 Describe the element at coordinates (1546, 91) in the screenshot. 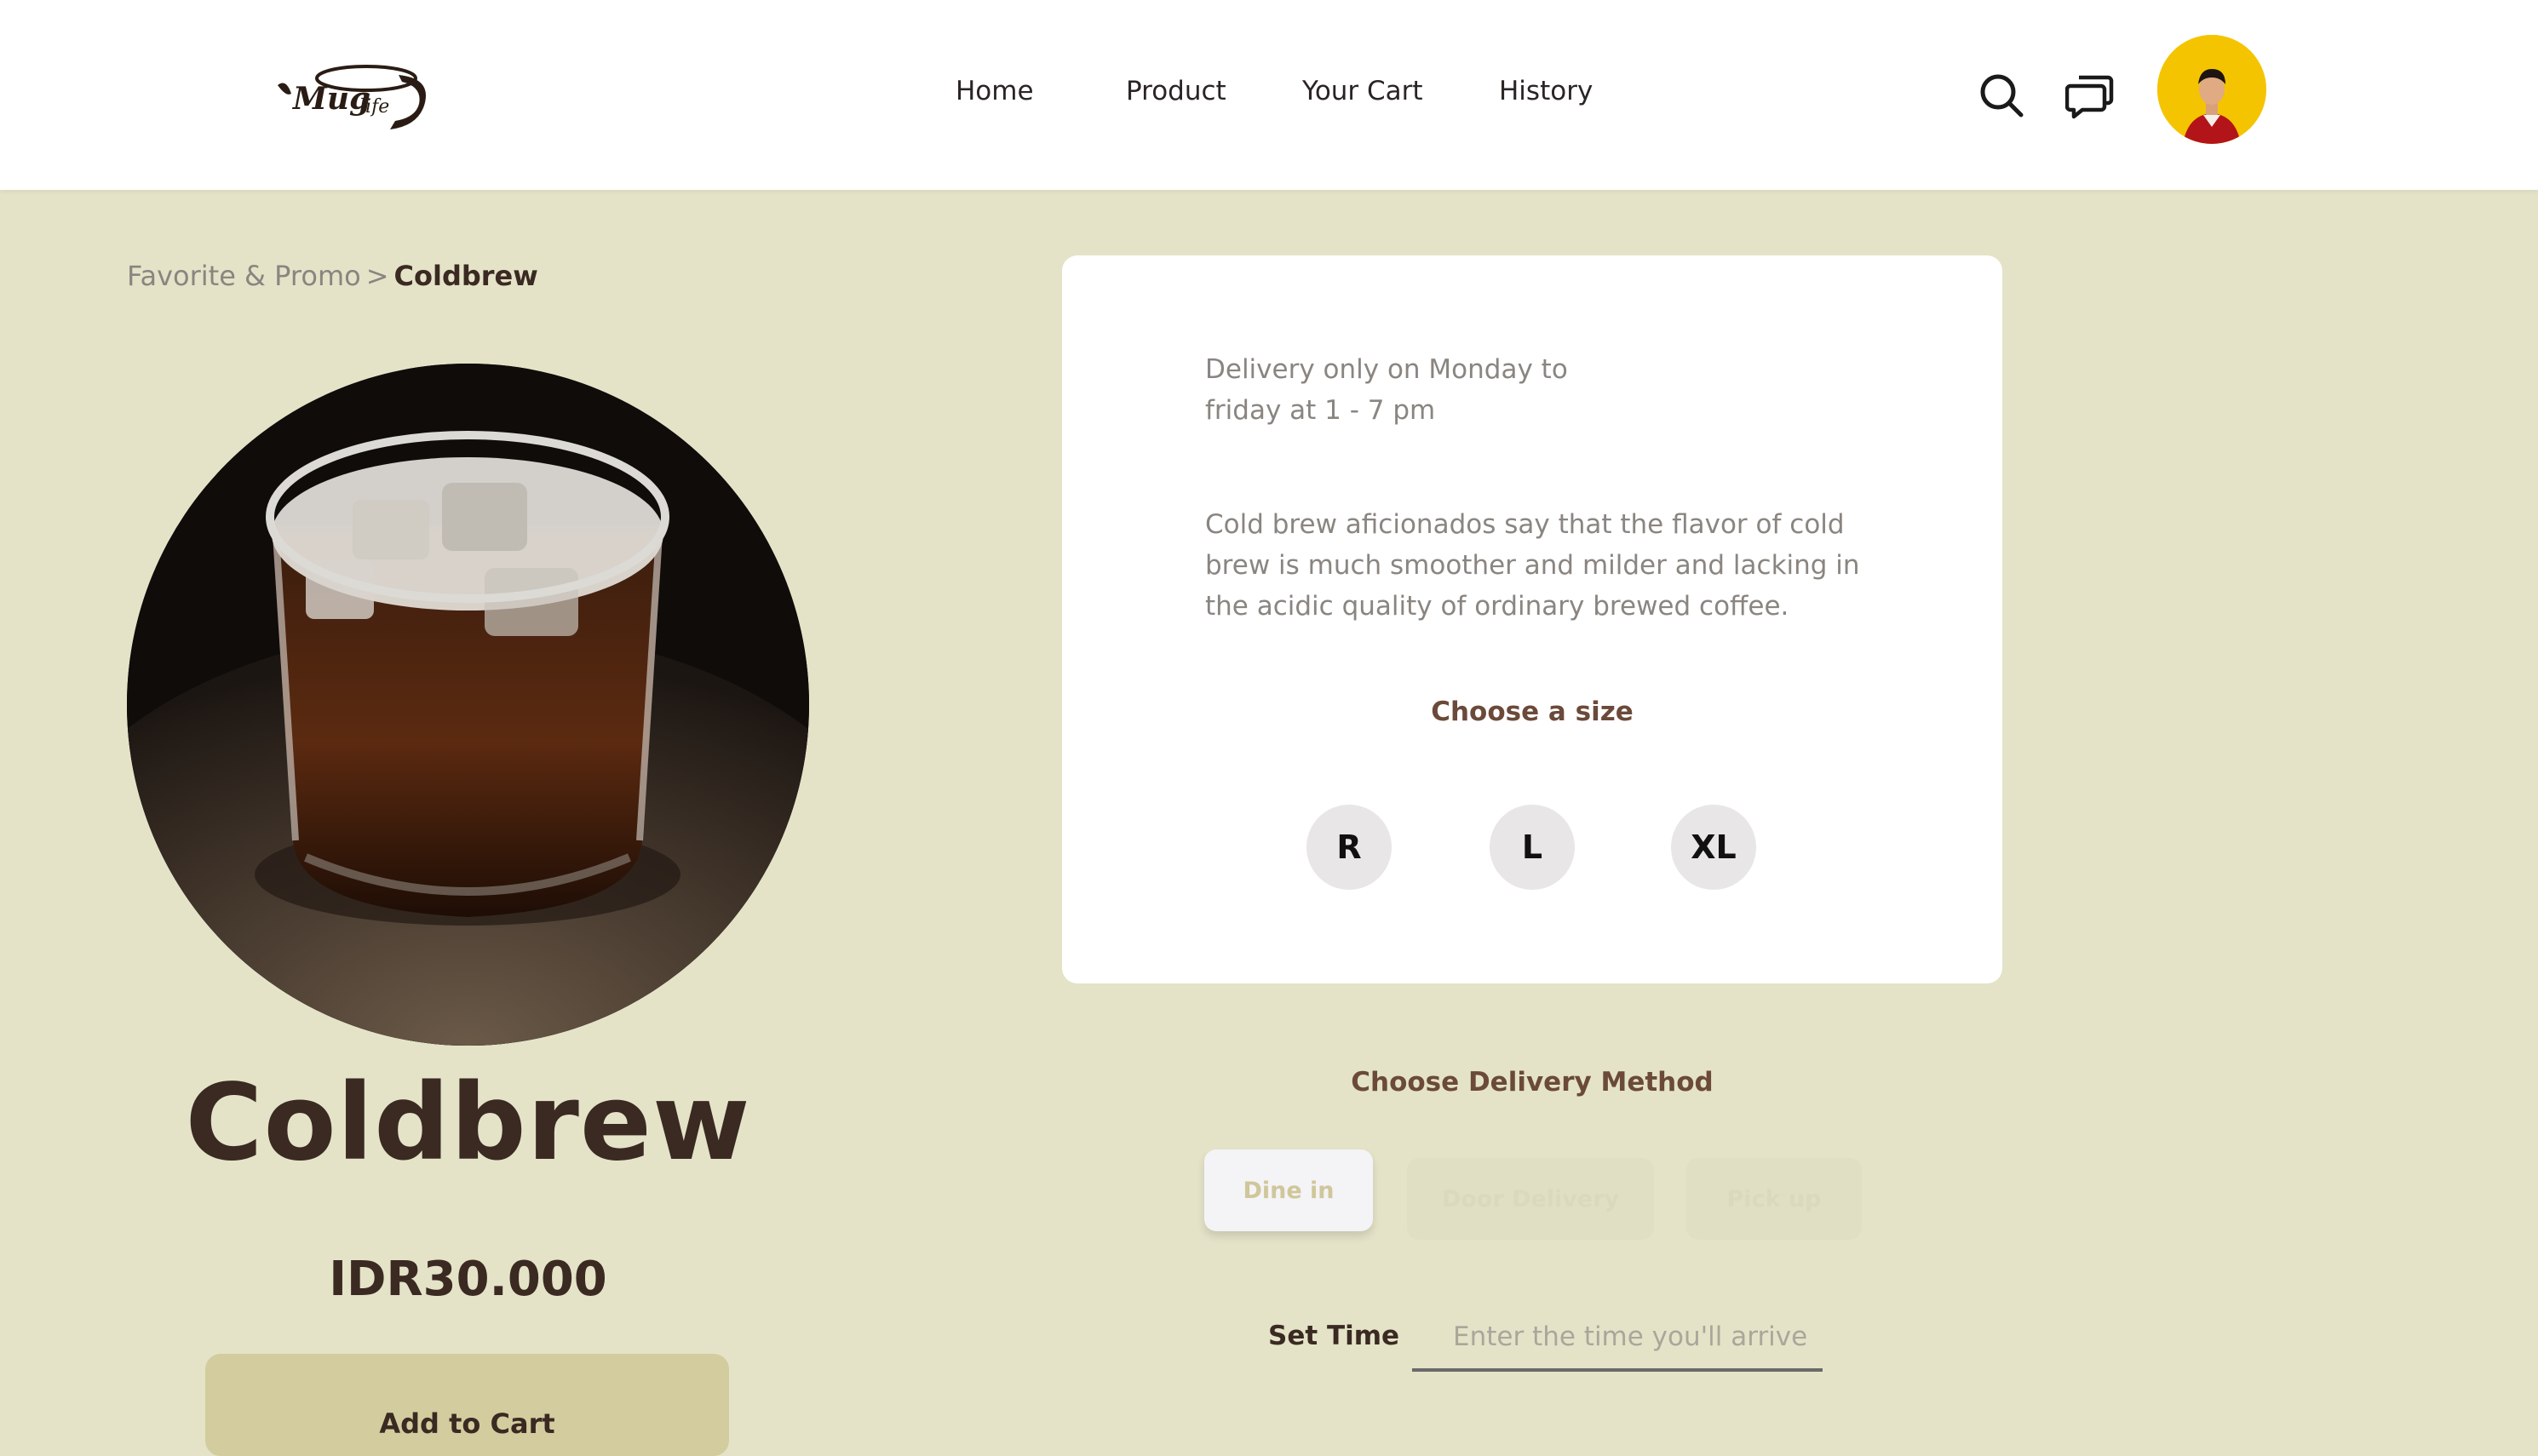

I see `nav-history: History` at that location.